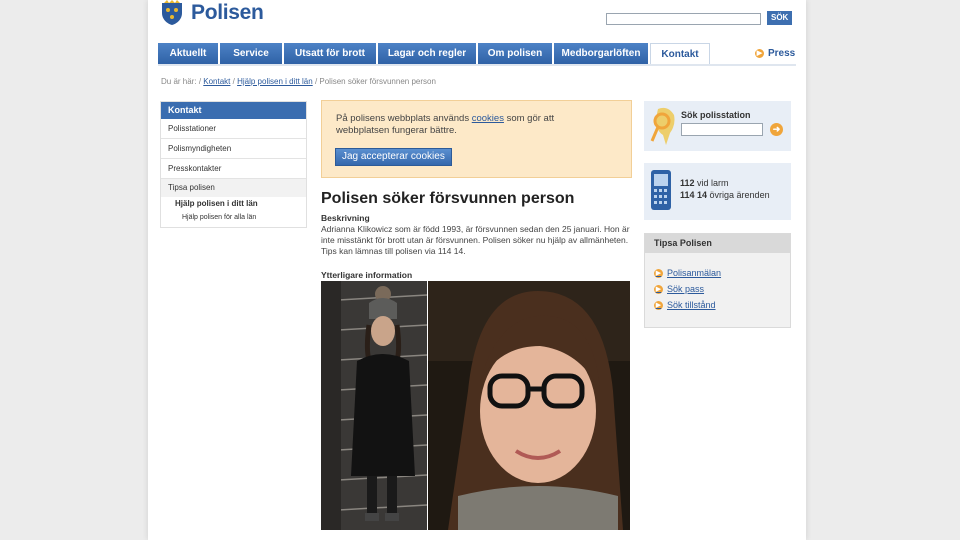  Describe the element at coordinates (172, 12) in the screenshot. I see `crest-icon` at that location.